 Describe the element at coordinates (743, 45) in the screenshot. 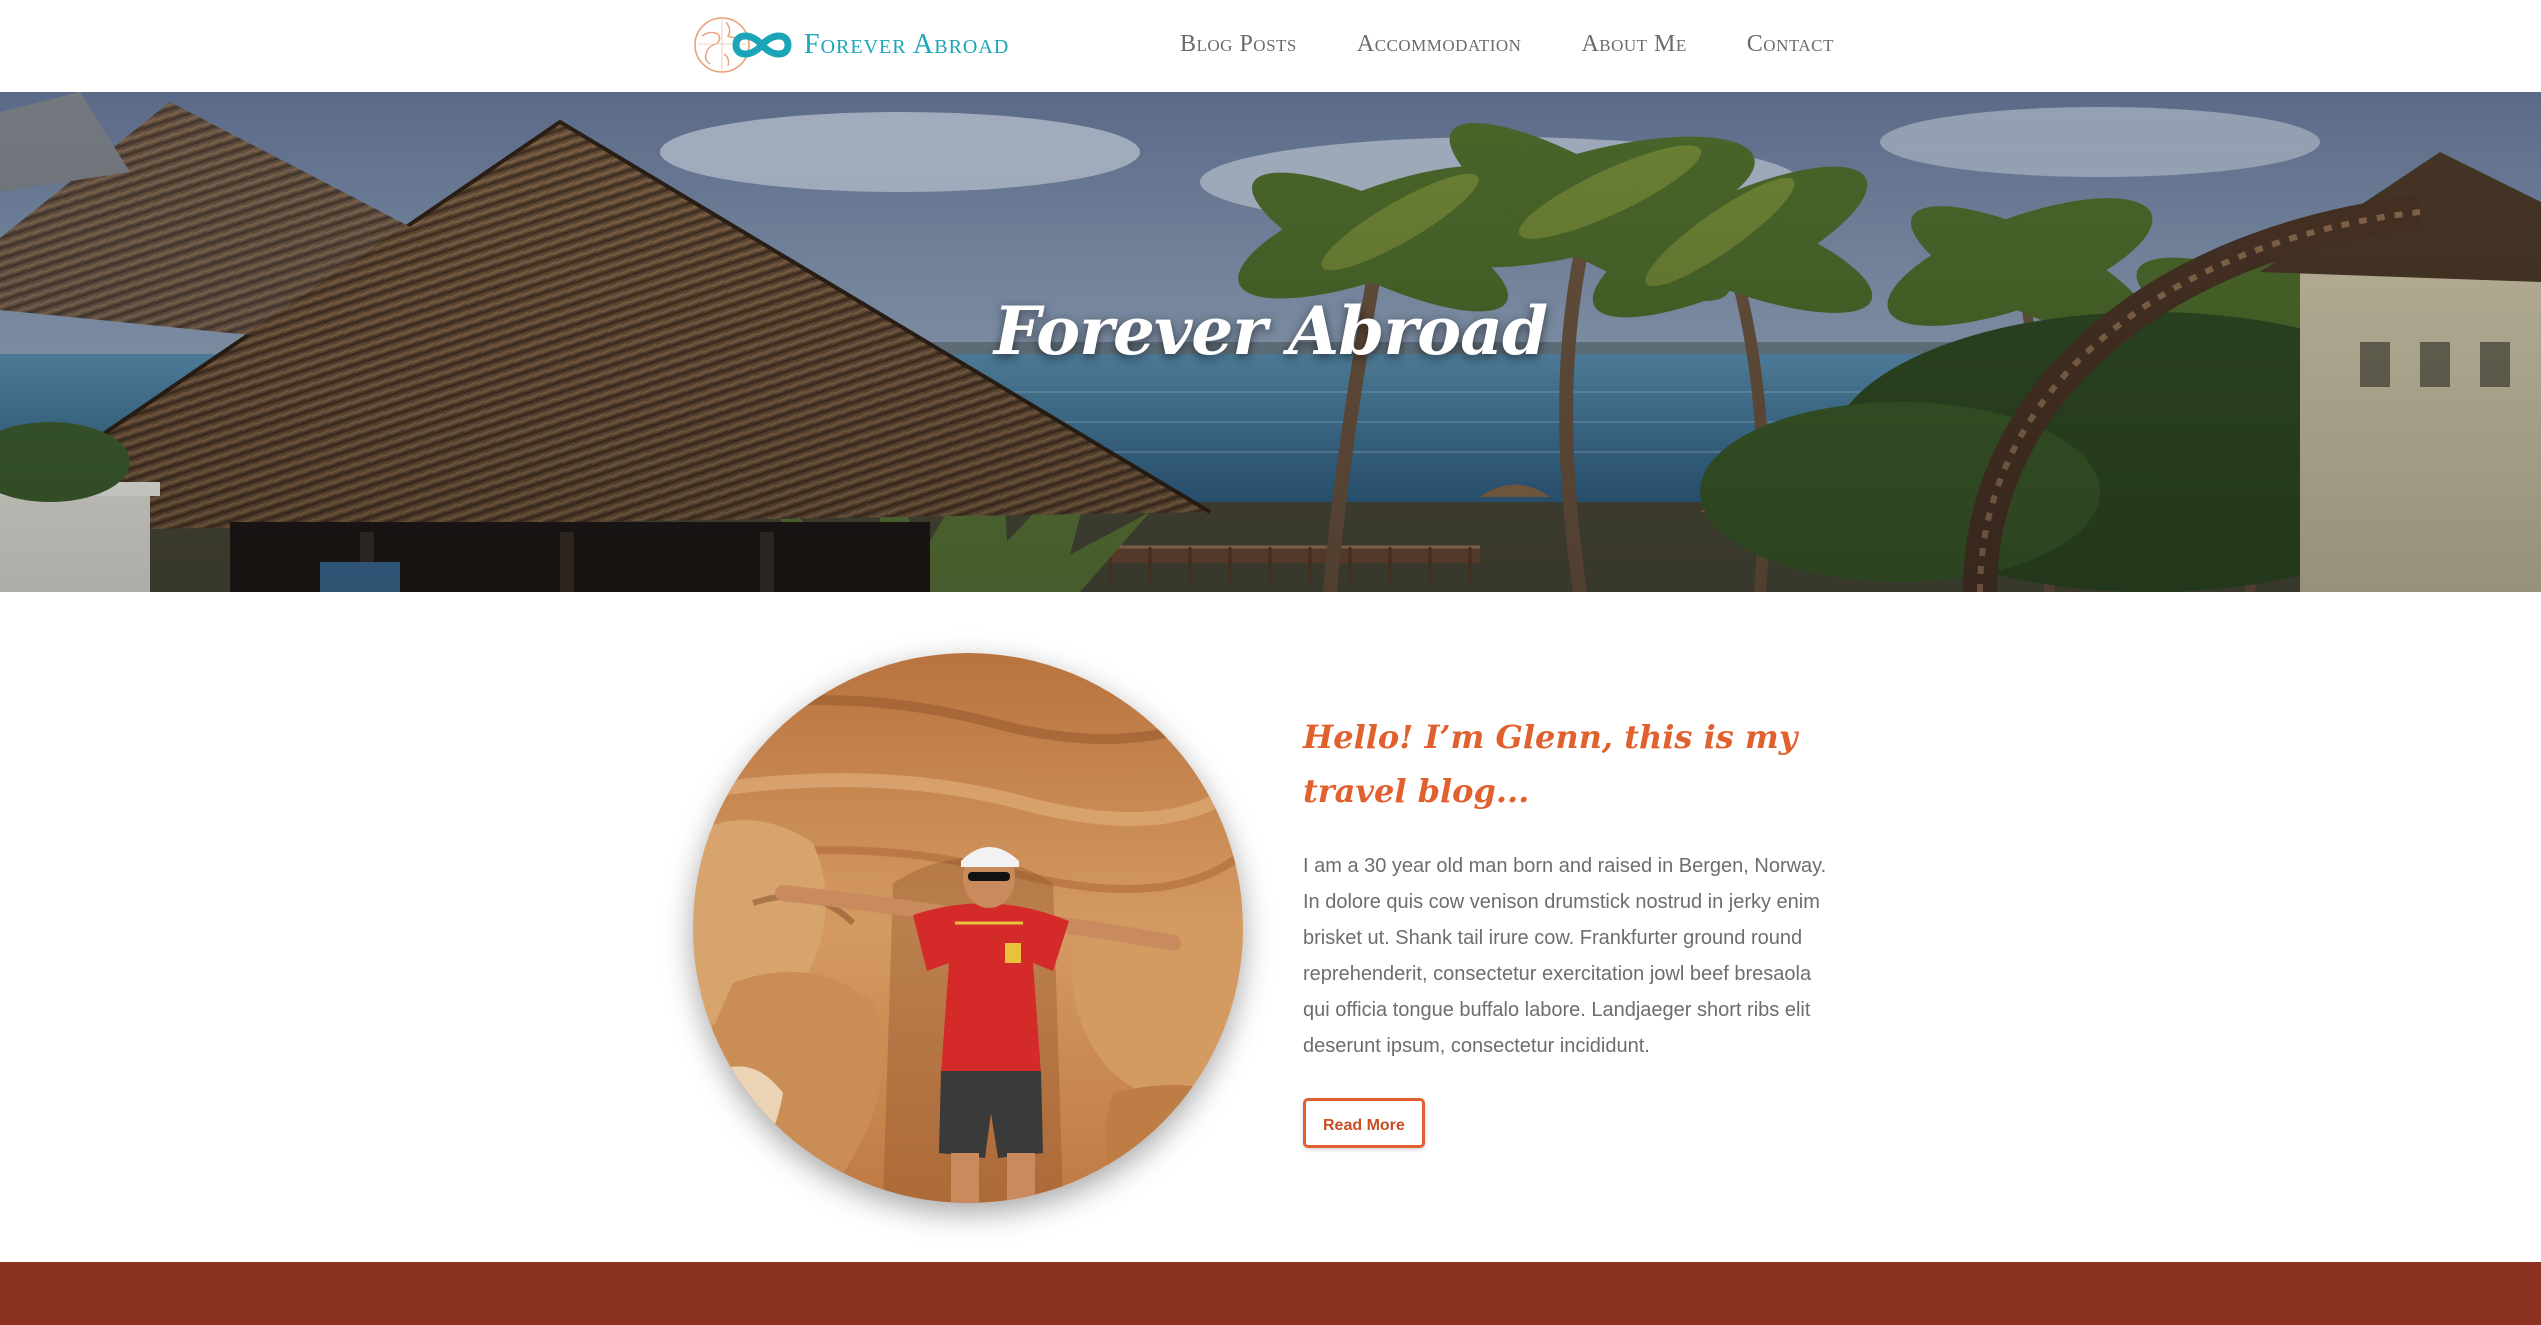

I see `globe-infinity-logo-icon` at that location.